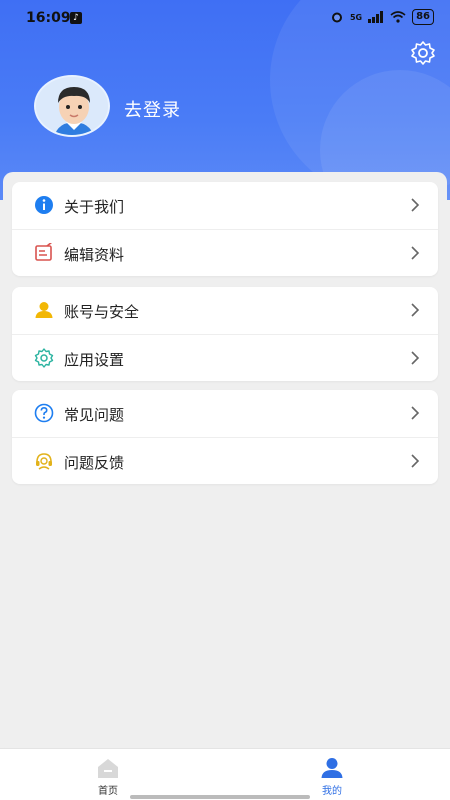 This screenshot has width=450, height=800. I want to click on status-time: 16:09, so click(48, 18).